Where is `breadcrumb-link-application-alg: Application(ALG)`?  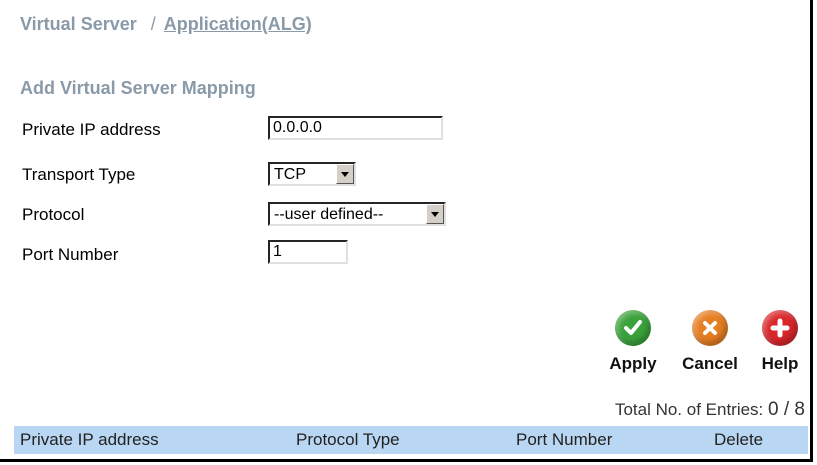
breadcrumb-link-application-alg: Application(ALG) is located at coordinates (238, 24).